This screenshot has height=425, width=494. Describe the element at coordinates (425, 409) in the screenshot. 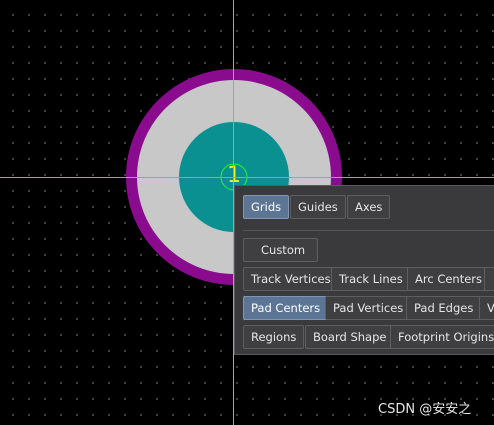

I see `watermark: CSDN @安安之` at that location.